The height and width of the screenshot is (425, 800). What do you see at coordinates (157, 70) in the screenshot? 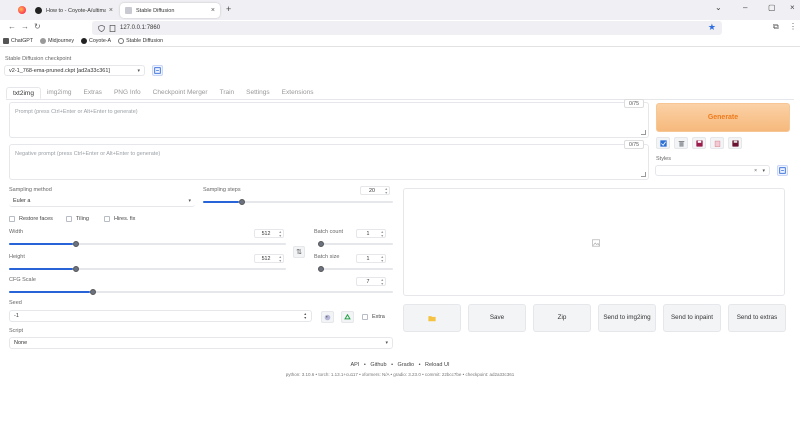
I see `refresh-checkpoint-button` at bounding box center [157, 70].